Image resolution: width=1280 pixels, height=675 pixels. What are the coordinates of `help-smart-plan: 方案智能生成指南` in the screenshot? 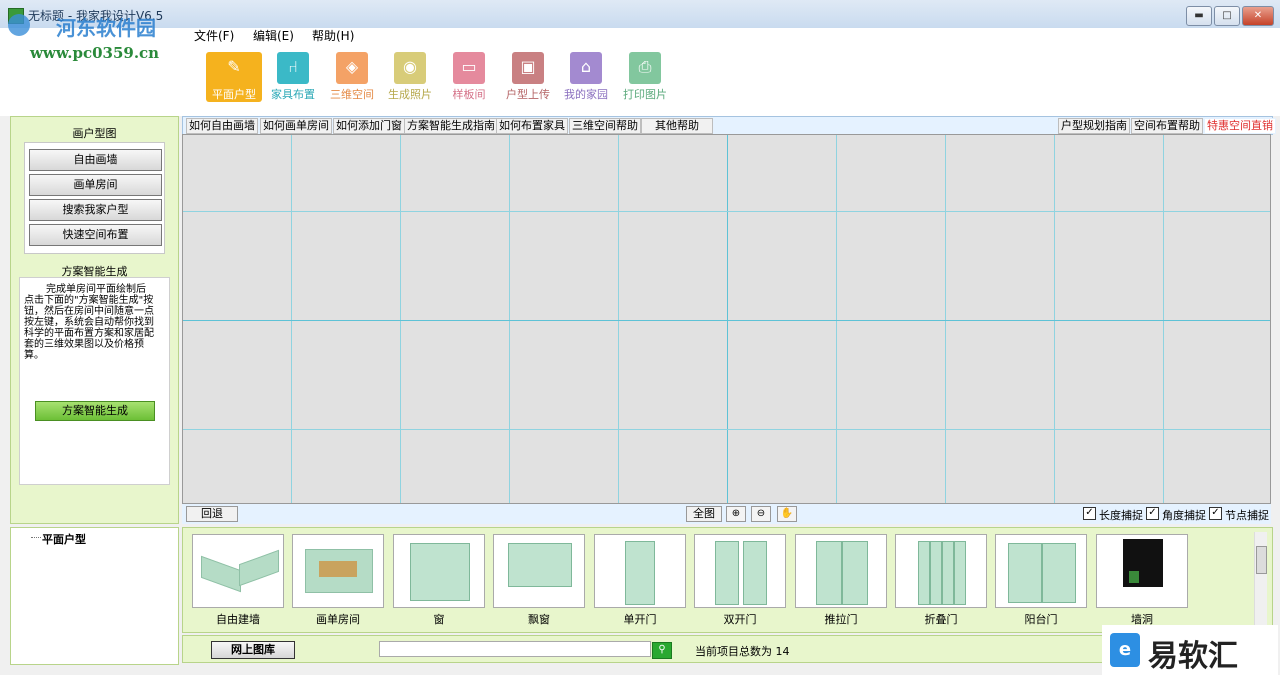 It's located at (451, 126).